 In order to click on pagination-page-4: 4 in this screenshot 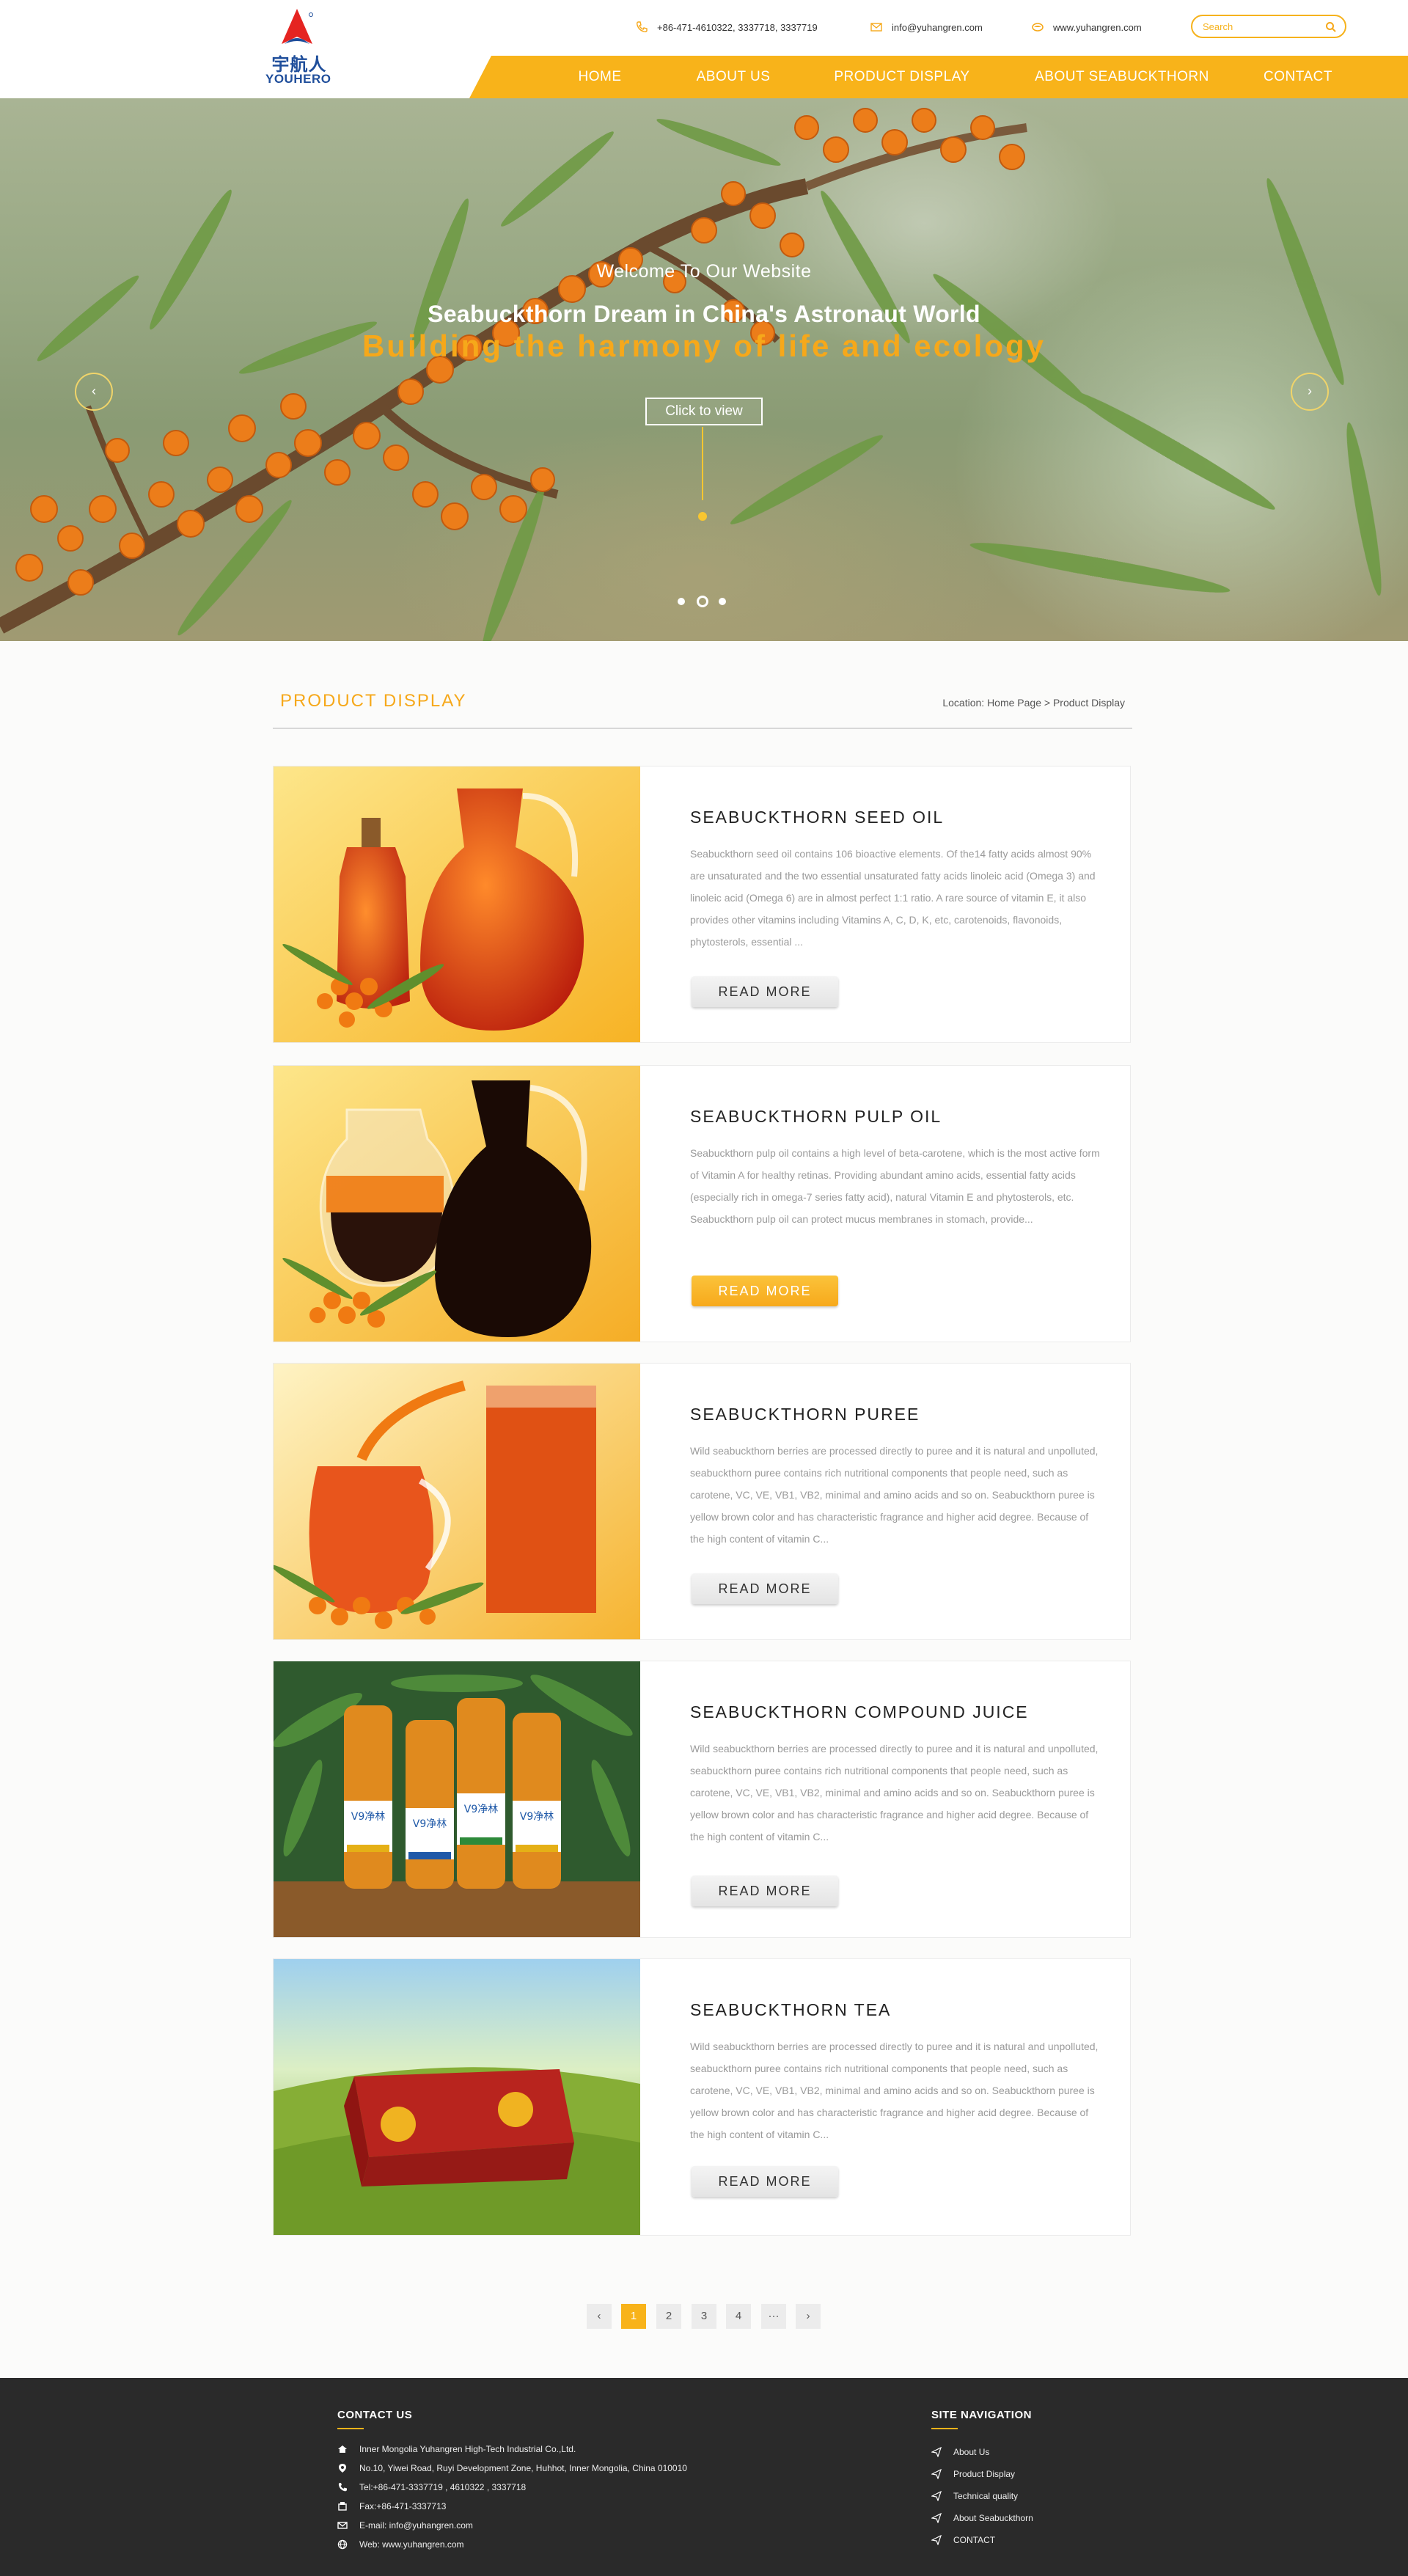, I will do `click(738, 2316)`.